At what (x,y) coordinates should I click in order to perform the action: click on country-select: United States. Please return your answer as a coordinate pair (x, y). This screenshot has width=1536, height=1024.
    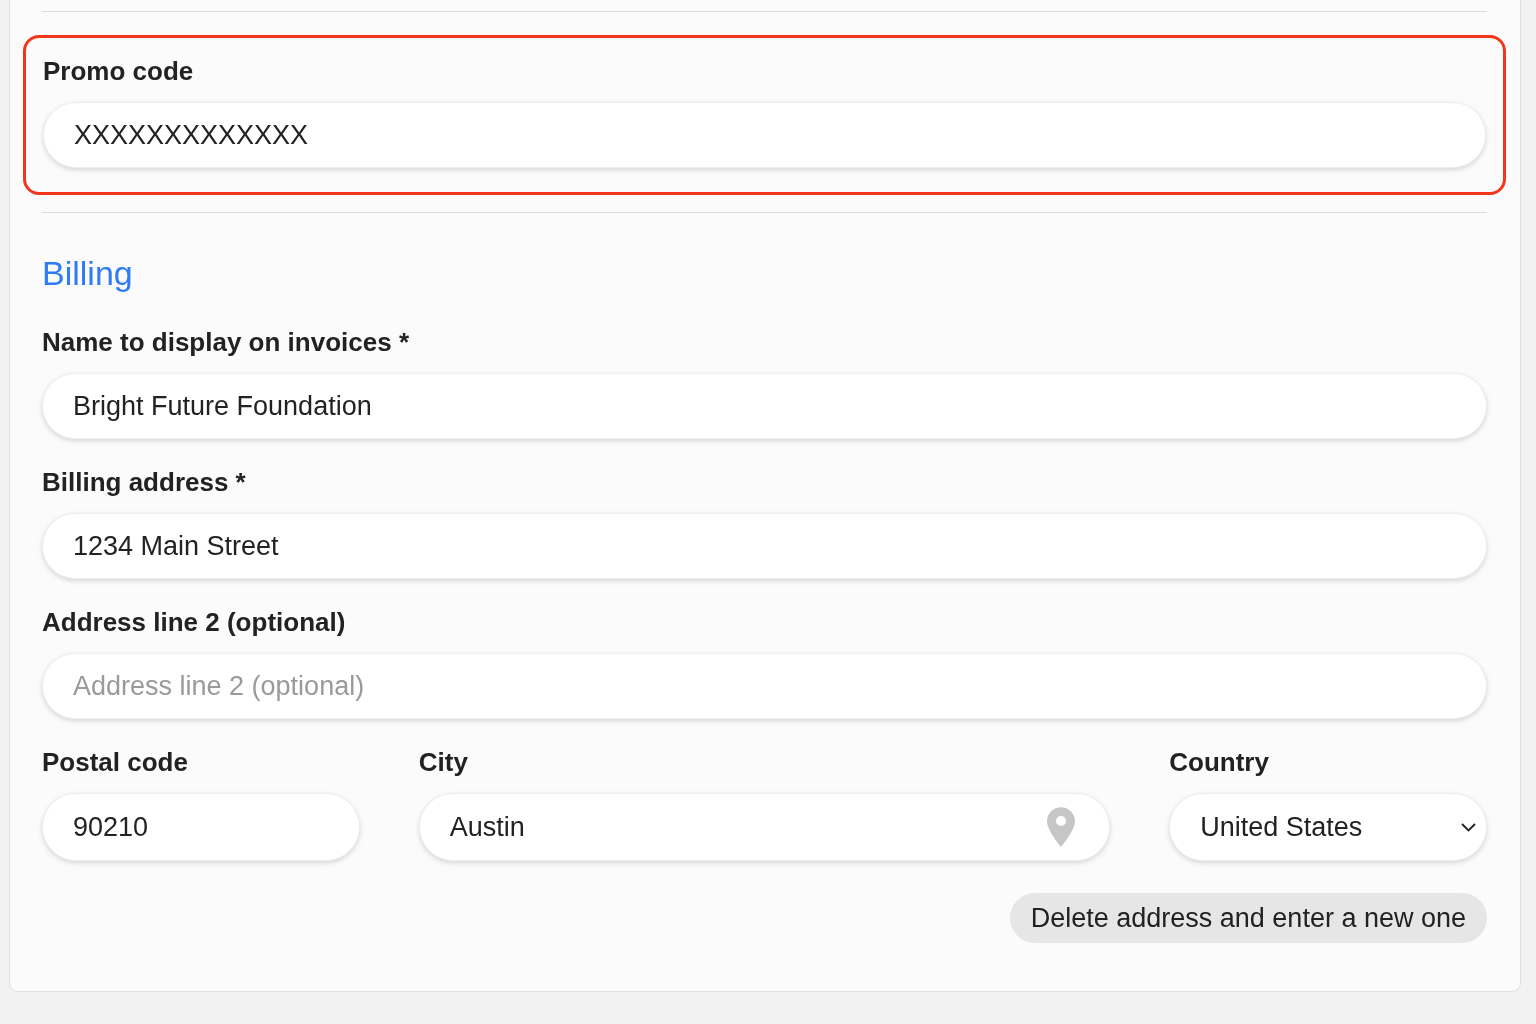
    Looking at the image, I should click on (1328, 827).